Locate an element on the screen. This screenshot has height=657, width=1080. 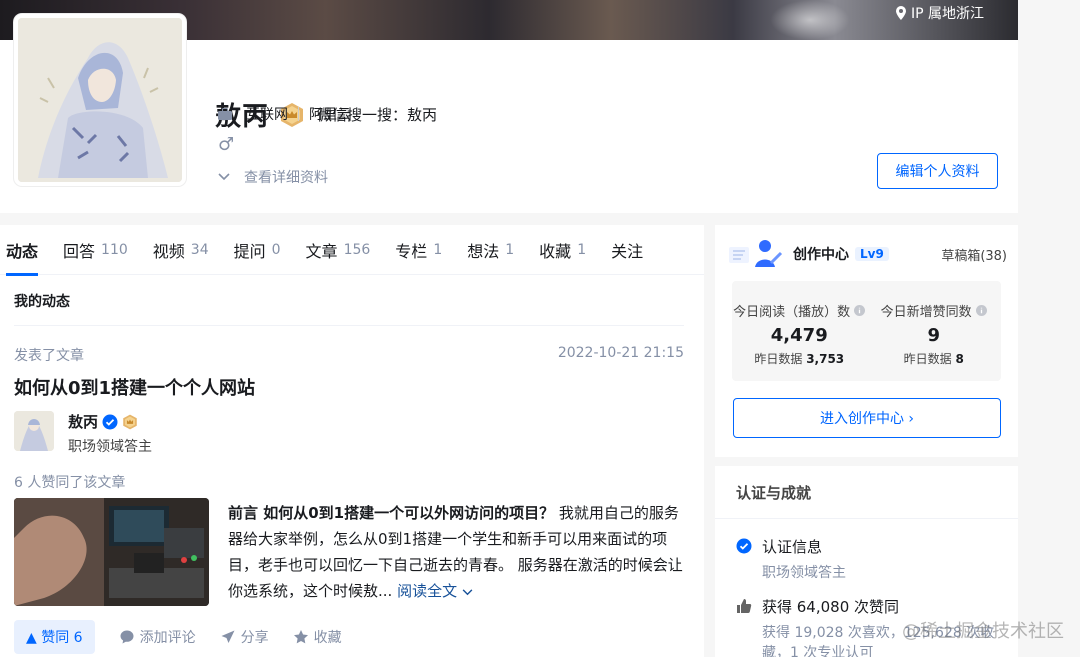
achievements-title: 认证与成就 is located at coordinates (774, 493).